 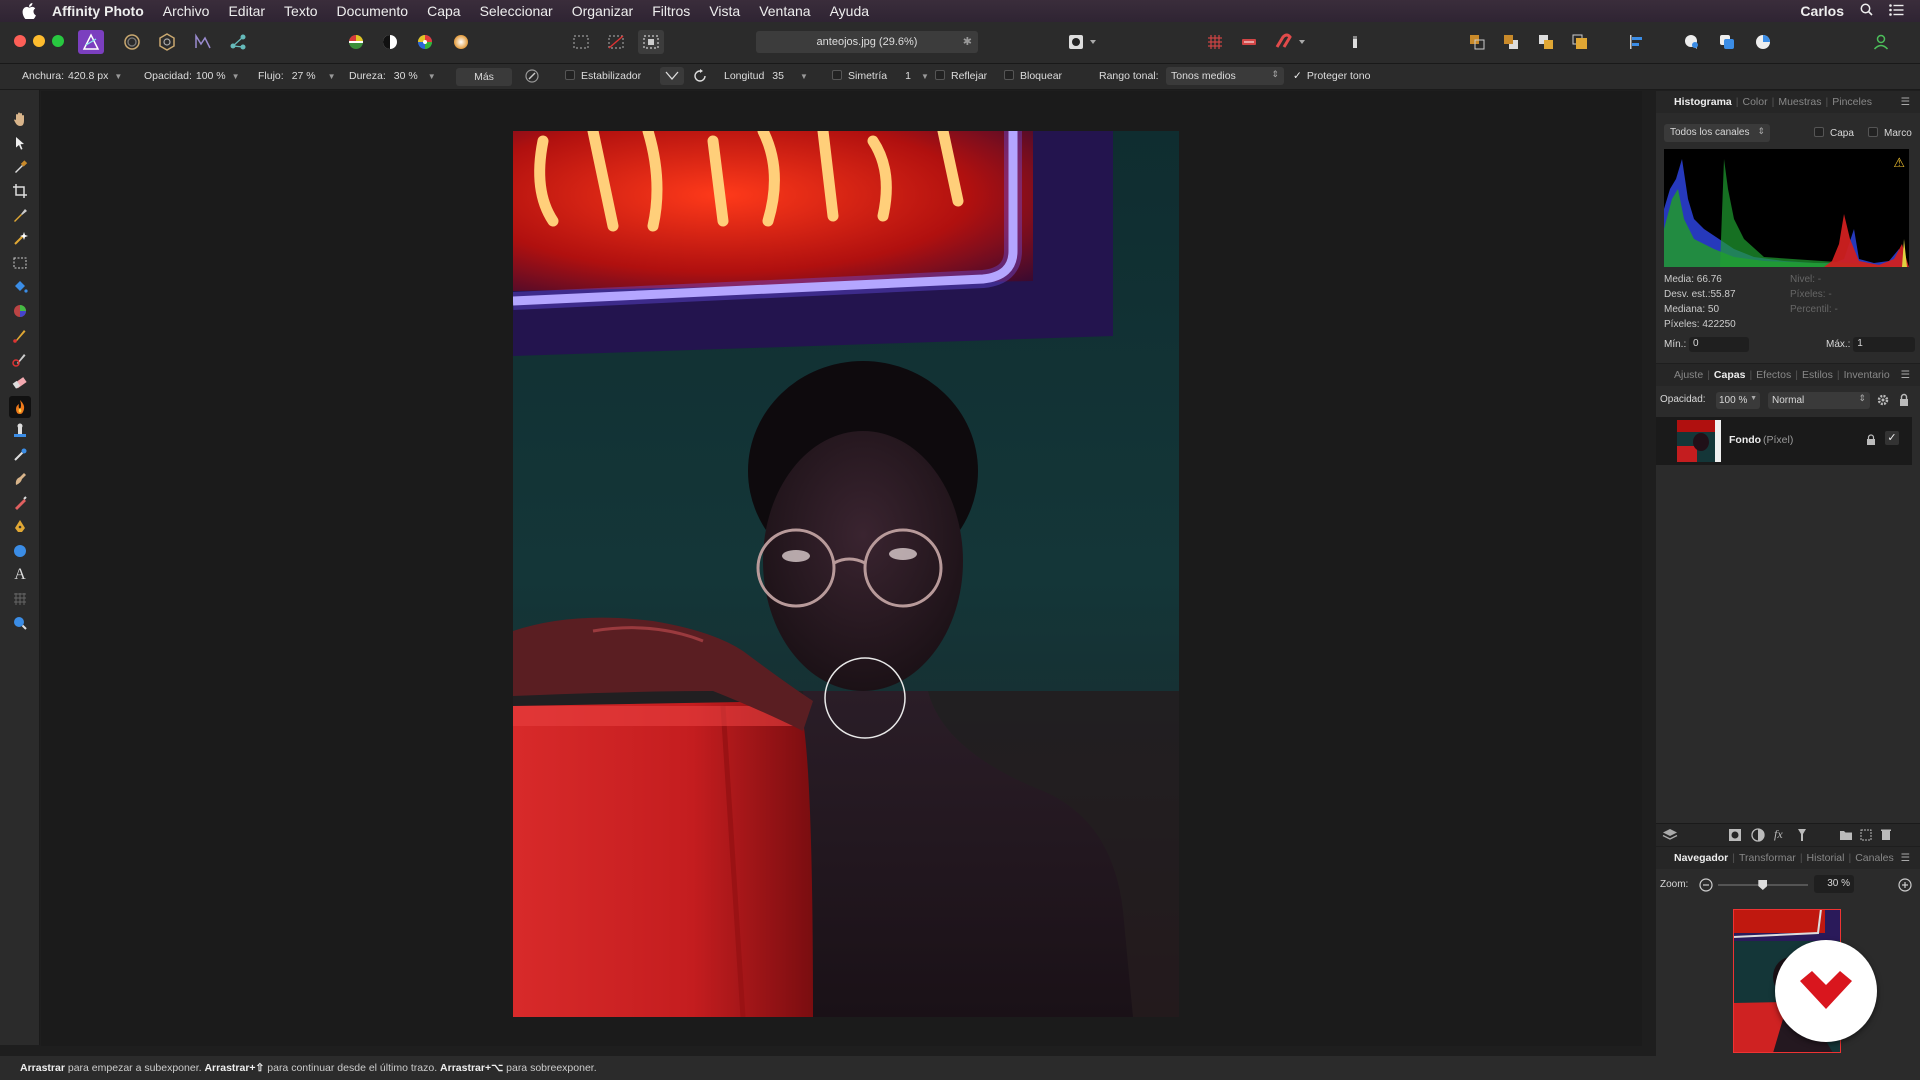 What do you see at coordinates (880, 76) in the screenshot?
I see `symmetry-checkbox: Simetría 1 ▼` at bounding box center [880, 76].